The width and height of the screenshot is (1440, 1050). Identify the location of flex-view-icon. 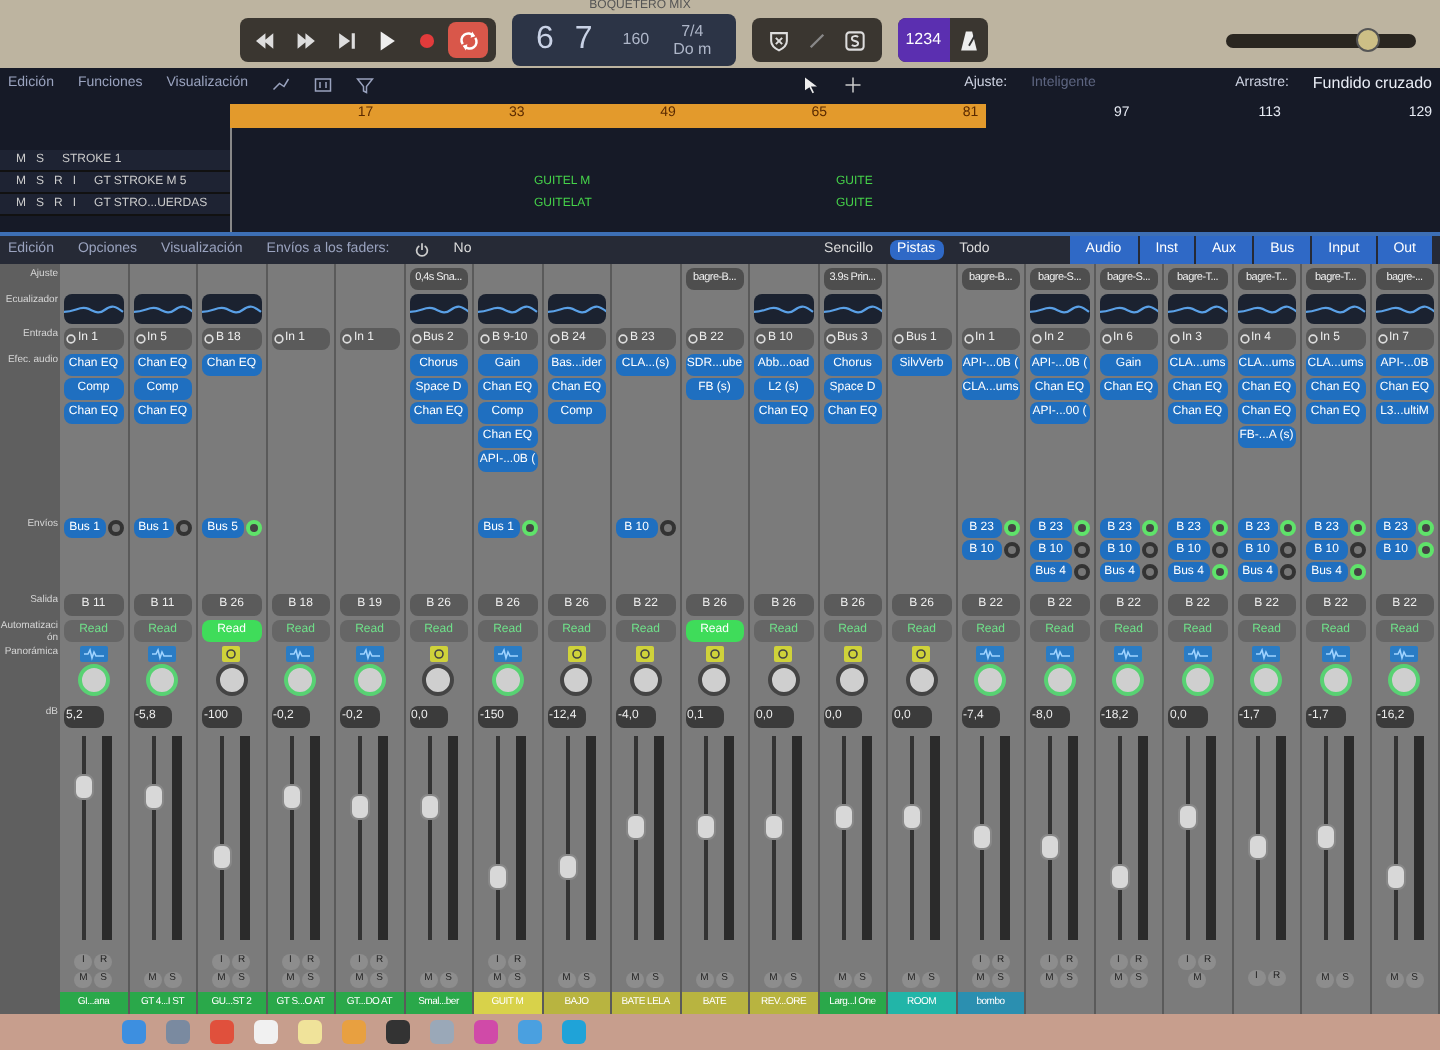
(323, 84).